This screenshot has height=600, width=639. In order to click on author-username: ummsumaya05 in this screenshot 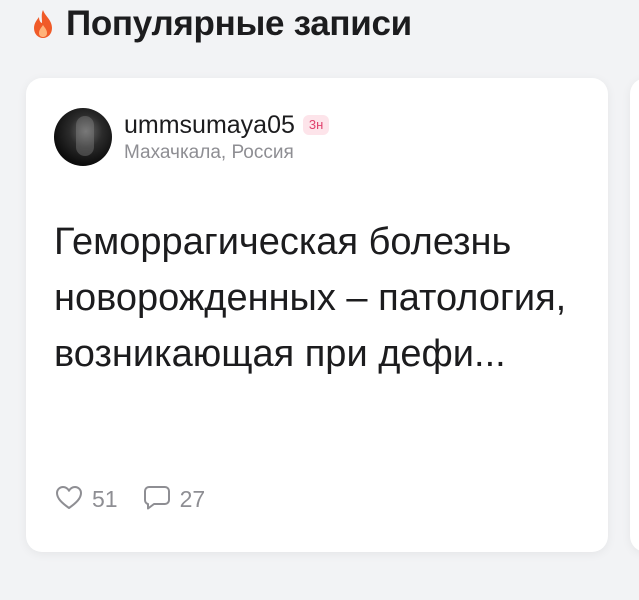, I will do `click(209, 125)`.